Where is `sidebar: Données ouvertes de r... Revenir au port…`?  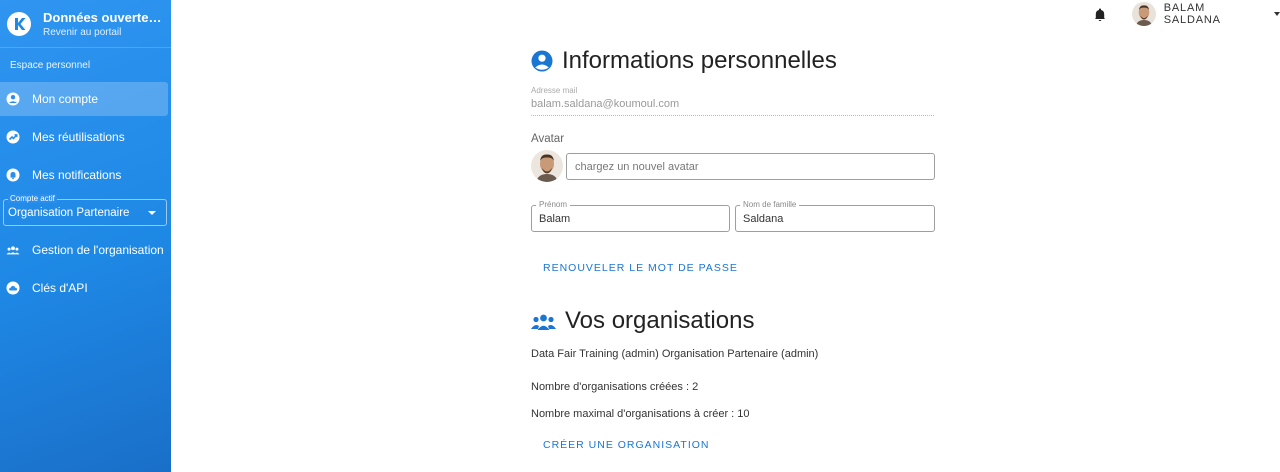 sidebar: Données ouvertes de r... Revenir au port… is located at coordinates (85, 236).